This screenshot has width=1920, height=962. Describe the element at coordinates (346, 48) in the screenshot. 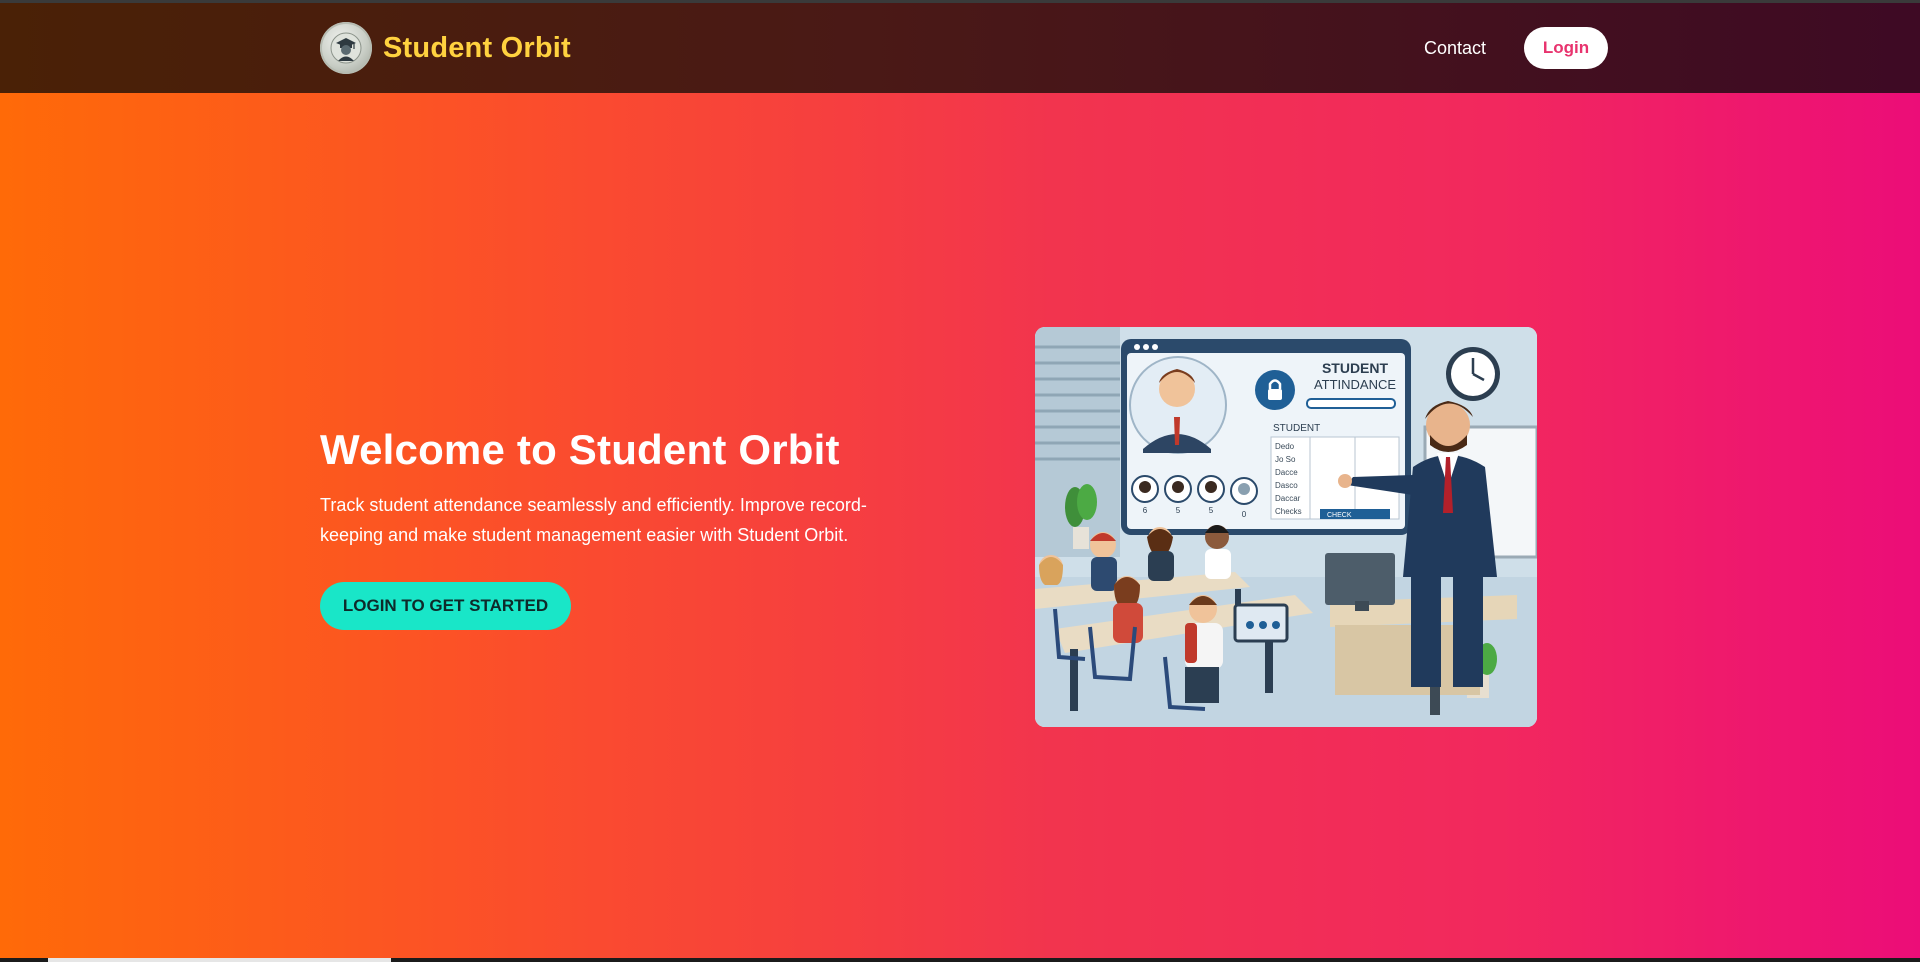

I see `graduate-logo-icon` at that location.